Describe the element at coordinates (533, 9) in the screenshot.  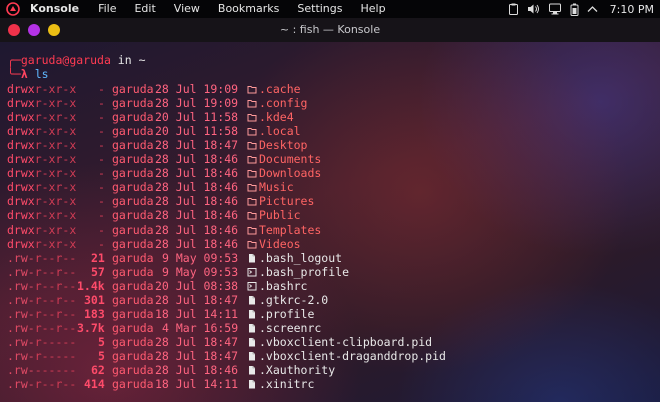
I see `volume-icon` at that location.